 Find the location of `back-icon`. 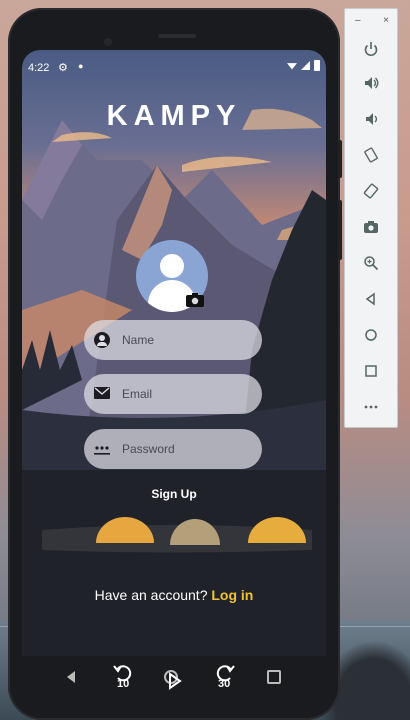

back-icon is located at coordinates (371, 299).